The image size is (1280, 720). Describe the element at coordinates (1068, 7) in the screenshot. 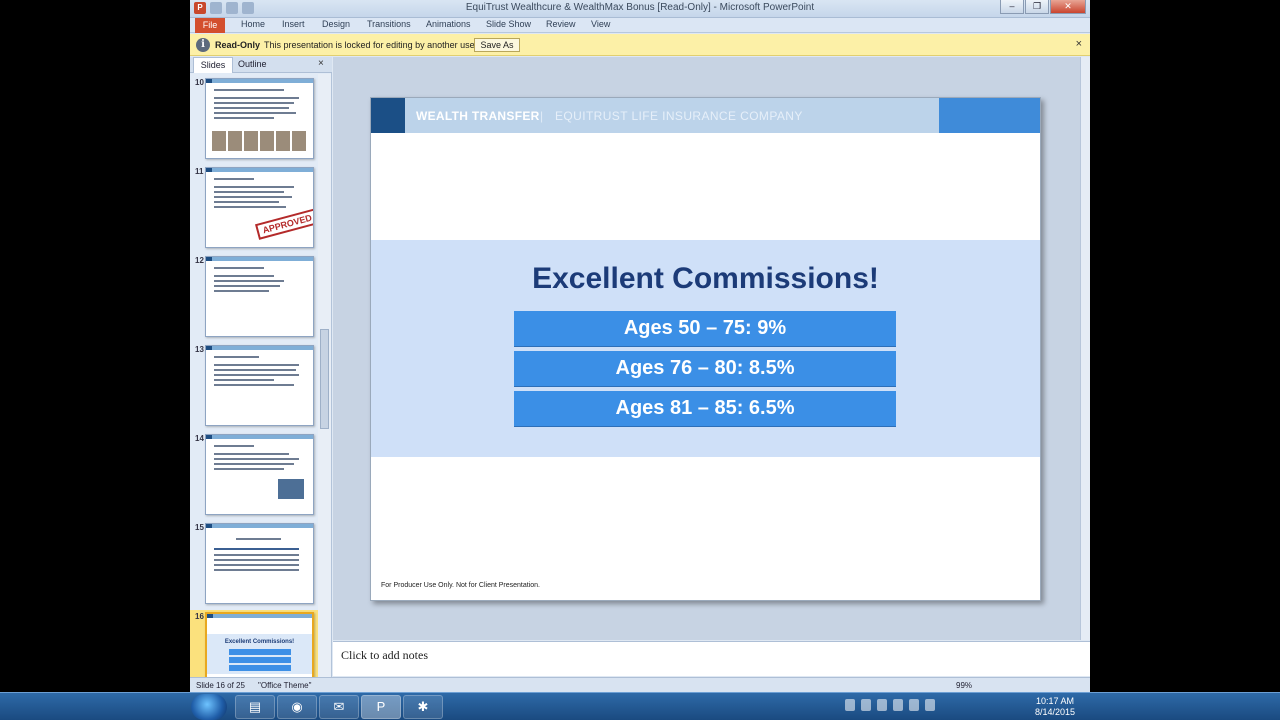

I see `close-button: ✕` at that location.